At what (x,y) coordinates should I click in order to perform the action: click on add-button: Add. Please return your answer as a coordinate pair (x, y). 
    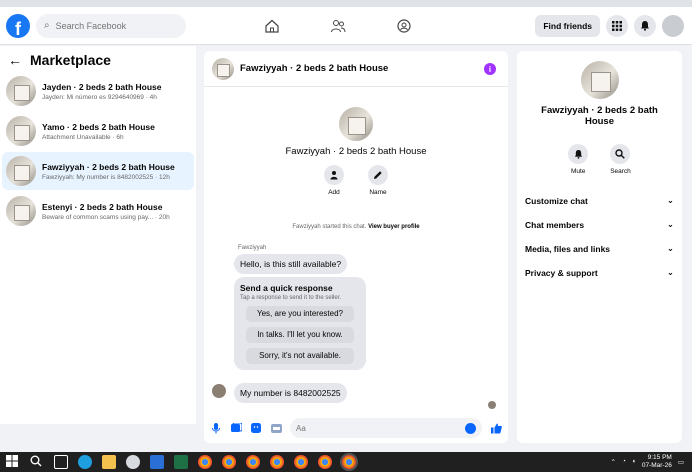
    Looking at the image, I should click on (334, 180).